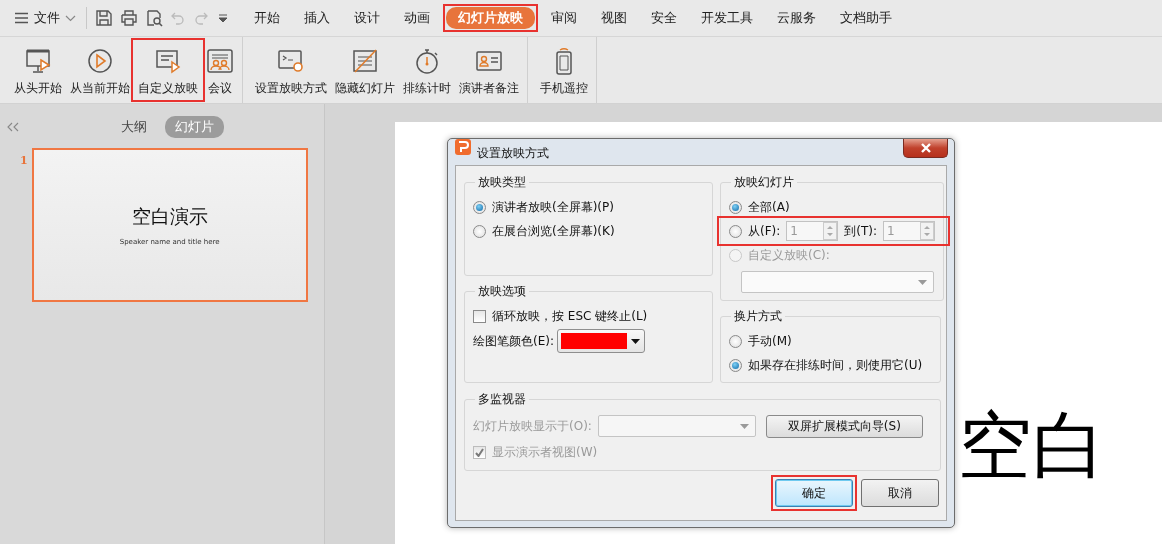  What do you see at coordinates (427, 61) in the screenshot?
I see `stopwatch-icon` at bounding box center [427, 61].